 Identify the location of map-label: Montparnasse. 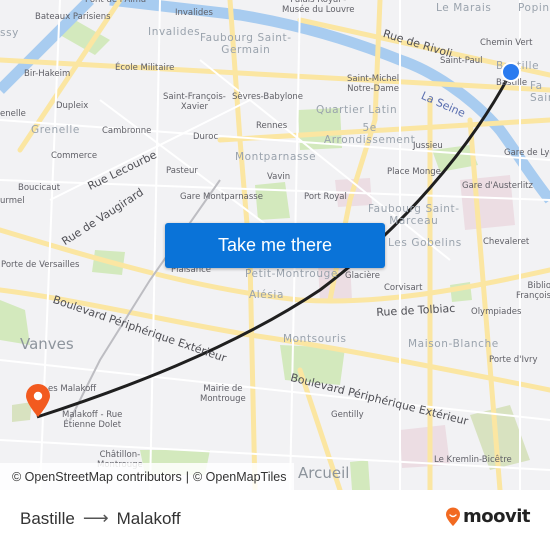
(276, 157).